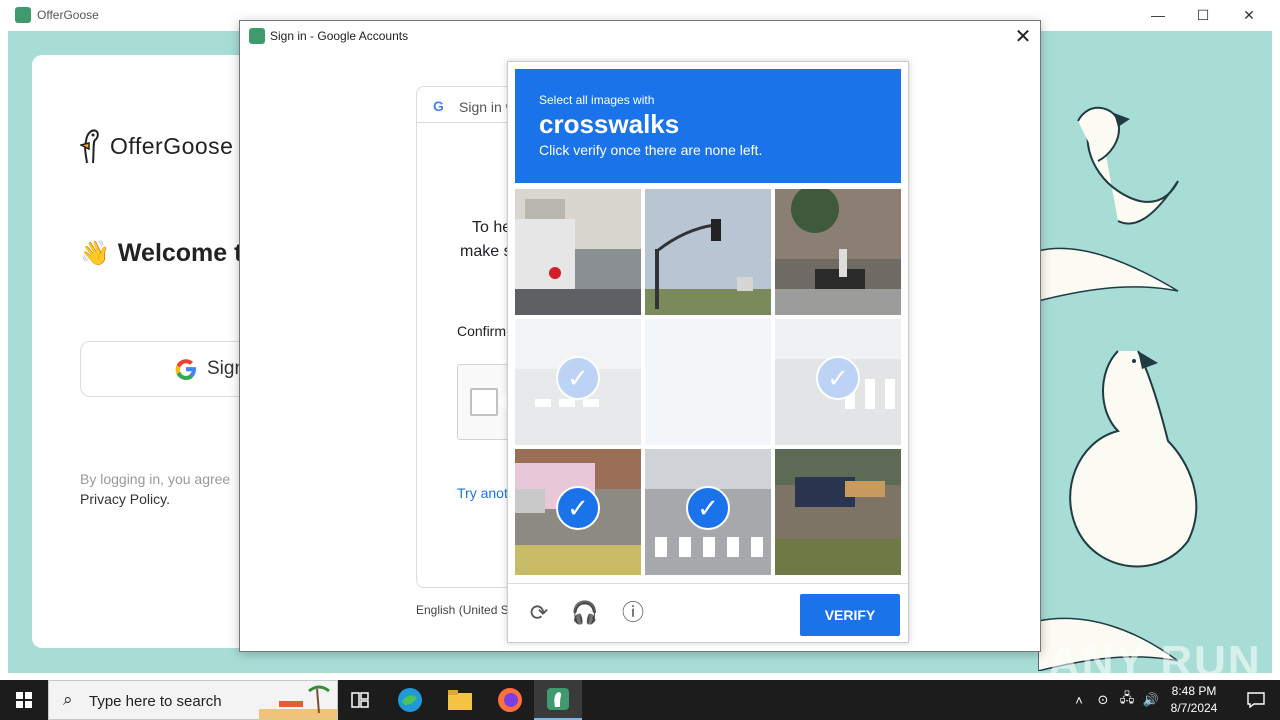 The width and height of the screenshot is (1280, 720). I want to click on show-hidden-icons-button: ˄, so click(1079, 700).